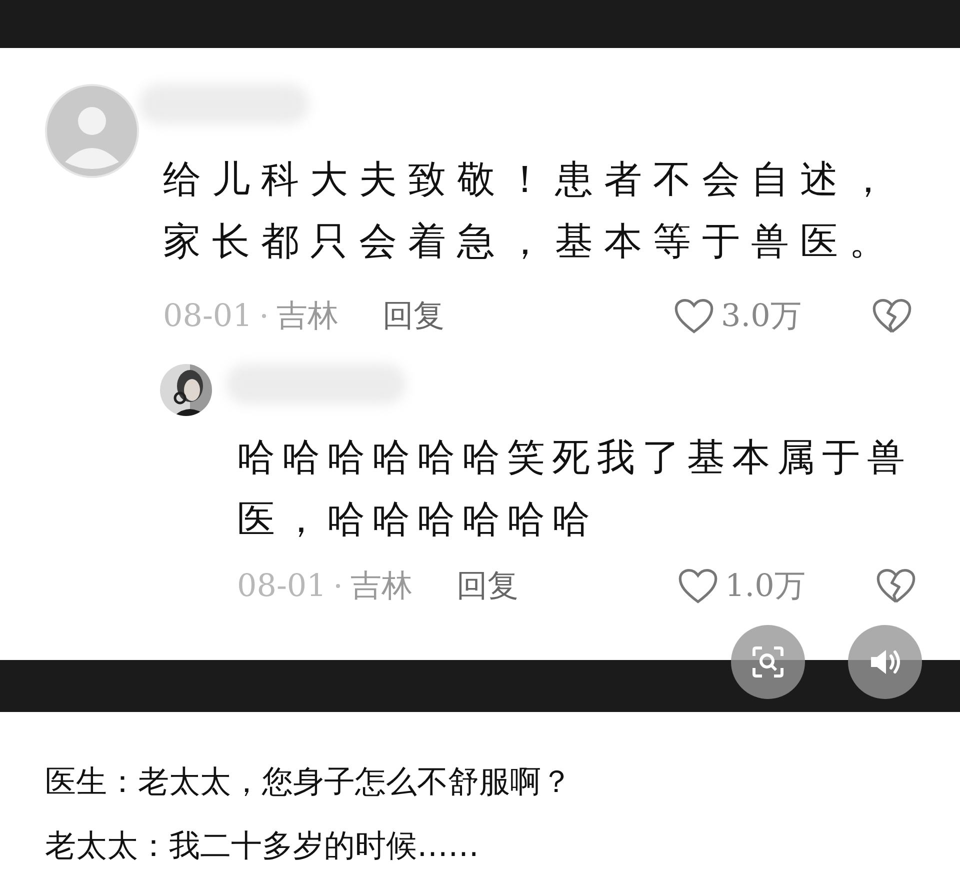 The width and height of the screenshot is (960, 878). I want to click on comment-text: 哈哈哈哈哈哈笑死我了基本属于兽医，哈哈哈哈哈哈, so click(575, 488).